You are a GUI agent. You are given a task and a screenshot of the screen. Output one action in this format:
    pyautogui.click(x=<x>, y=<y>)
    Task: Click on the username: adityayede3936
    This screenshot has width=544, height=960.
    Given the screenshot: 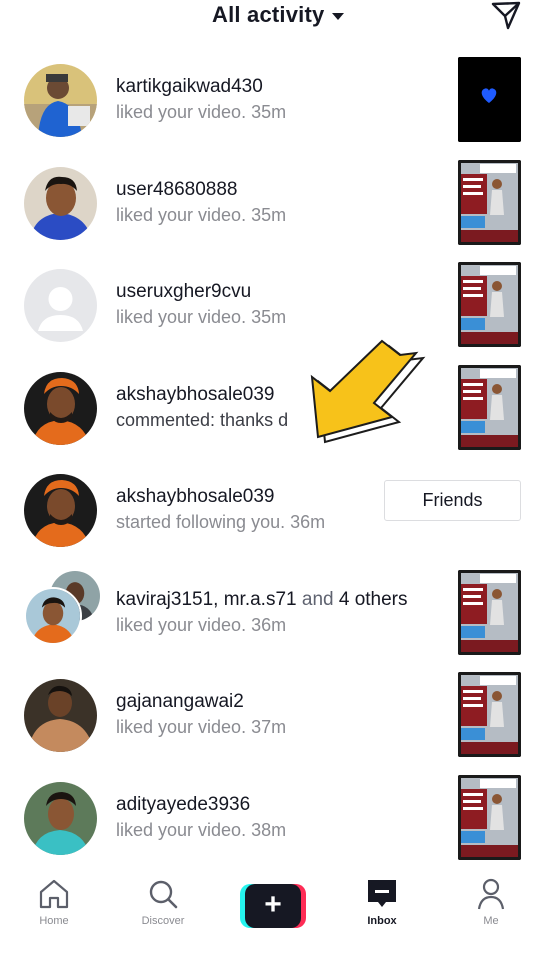 What is the action you would take?
    pyautogui.click(x=276, y=805)
    